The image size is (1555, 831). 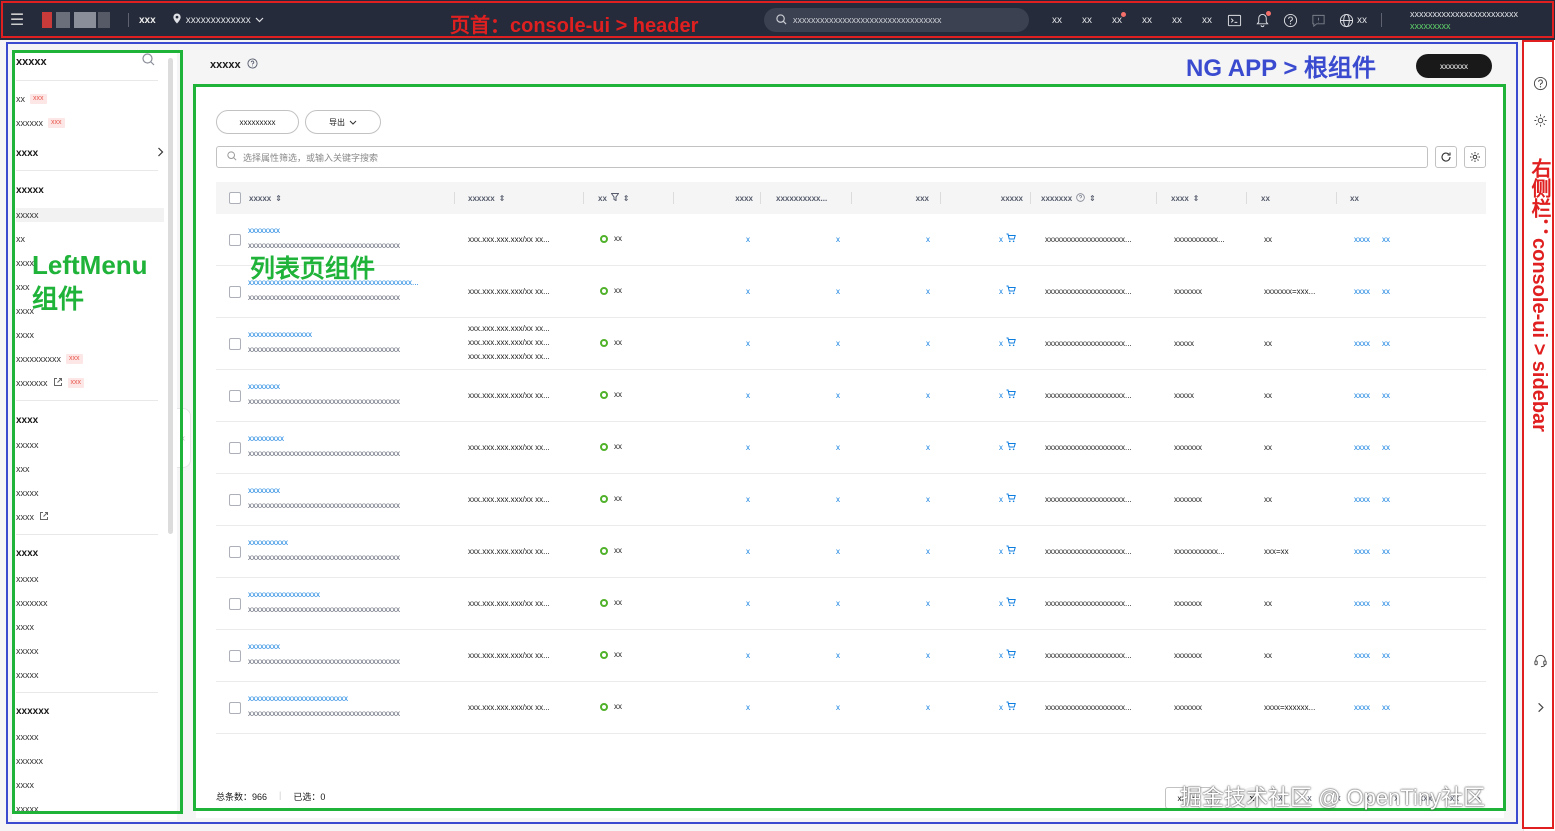 What do you see at coordinates (343, 698) in the screenshot?
I see `resource-name-link: xxxxxxxxxxxxxxxxxxxxxxxxx` at bounding box center [343, 698].